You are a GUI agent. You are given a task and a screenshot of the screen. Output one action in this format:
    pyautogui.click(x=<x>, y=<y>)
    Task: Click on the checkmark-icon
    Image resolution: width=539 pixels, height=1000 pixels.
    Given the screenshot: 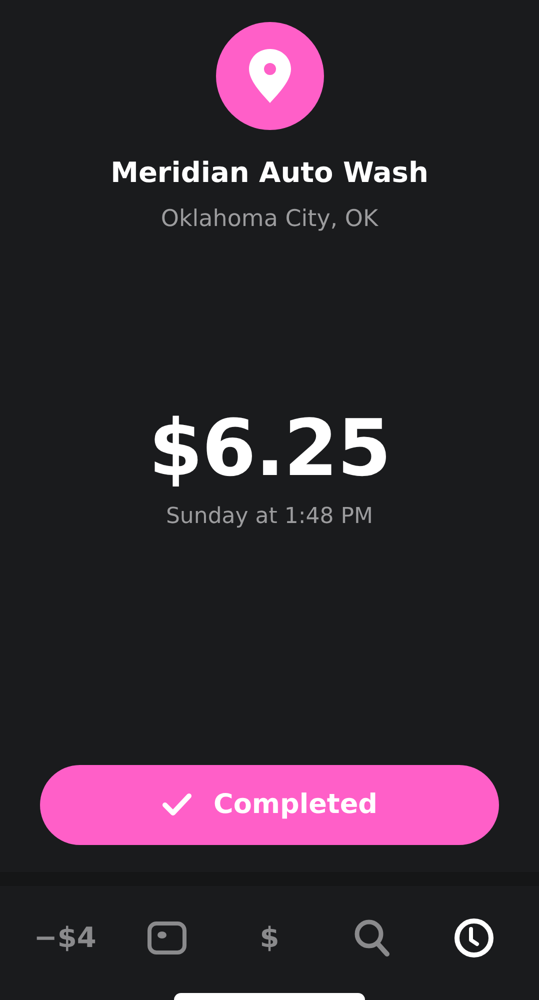 What is the action you would take?
    pyautogui.click(x=177, y=805)
    